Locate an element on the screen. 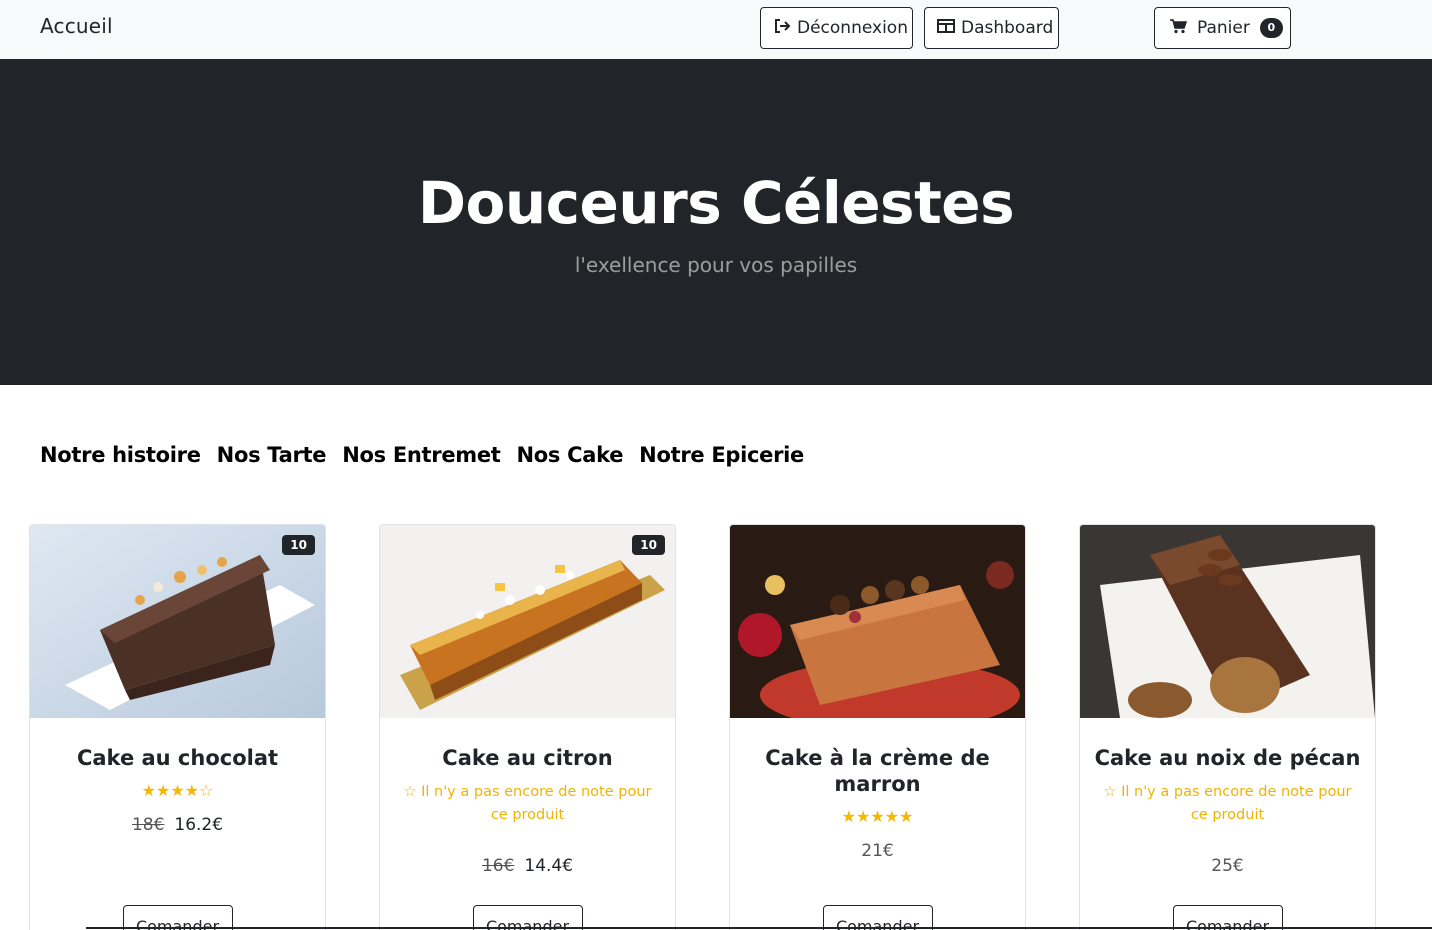 The height and width of the screenshot is (930, 1432). product-price: 16€ 14.4€ is located at coordinates (527, 866).